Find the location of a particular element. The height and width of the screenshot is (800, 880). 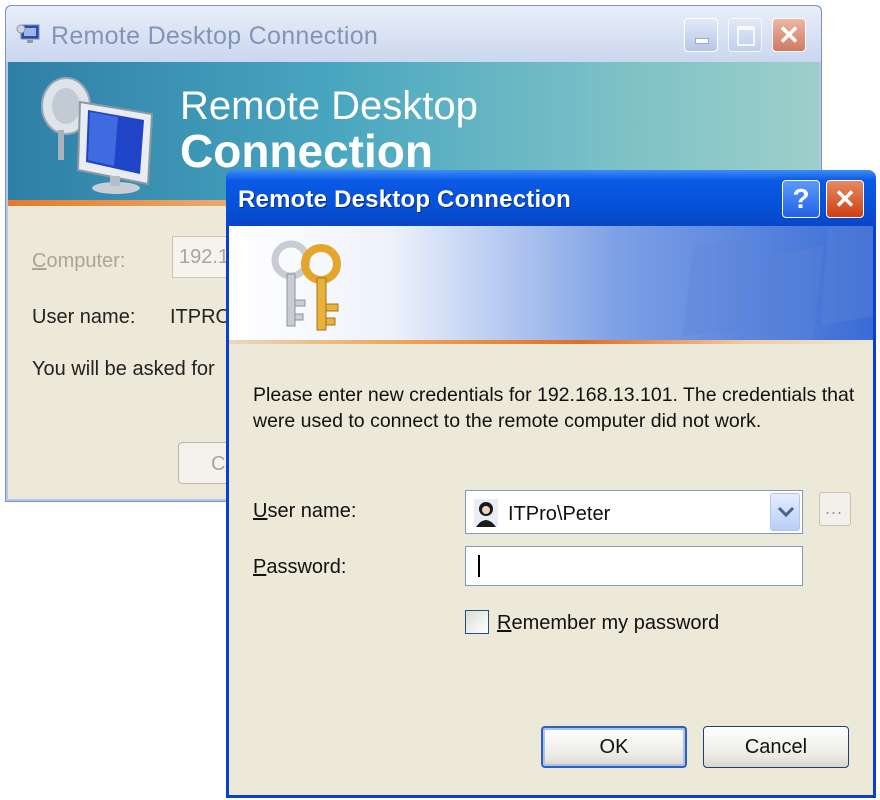

cancel-button: Cancel is located at coordinates (776, 747).